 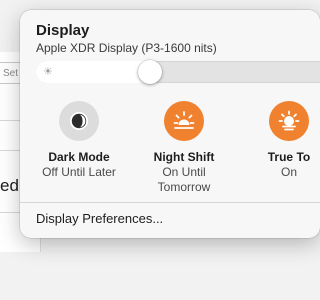 I want to click on true-tone-label: True To, so click(x=289, y=157).